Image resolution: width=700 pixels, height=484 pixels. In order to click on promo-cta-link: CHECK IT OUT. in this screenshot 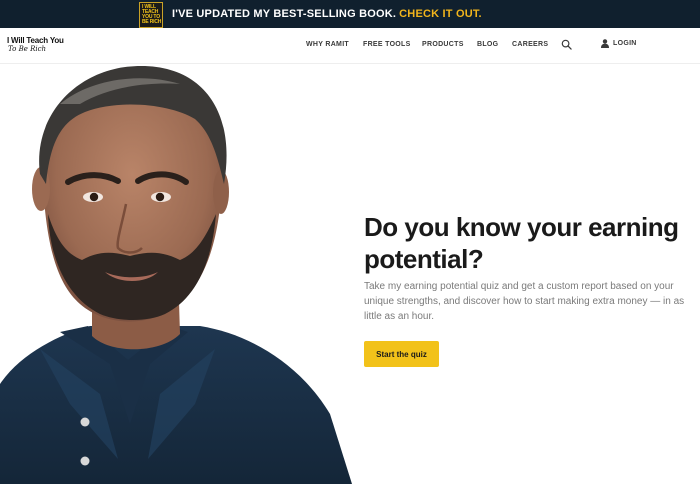, I will do `click(440, 14)`.